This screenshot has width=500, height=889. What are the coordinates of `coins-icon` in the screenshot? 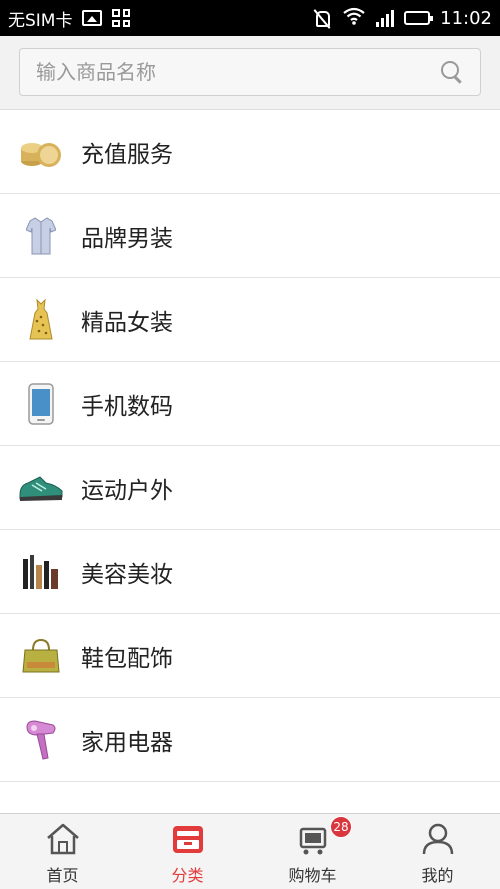 It's located at (41, 152).